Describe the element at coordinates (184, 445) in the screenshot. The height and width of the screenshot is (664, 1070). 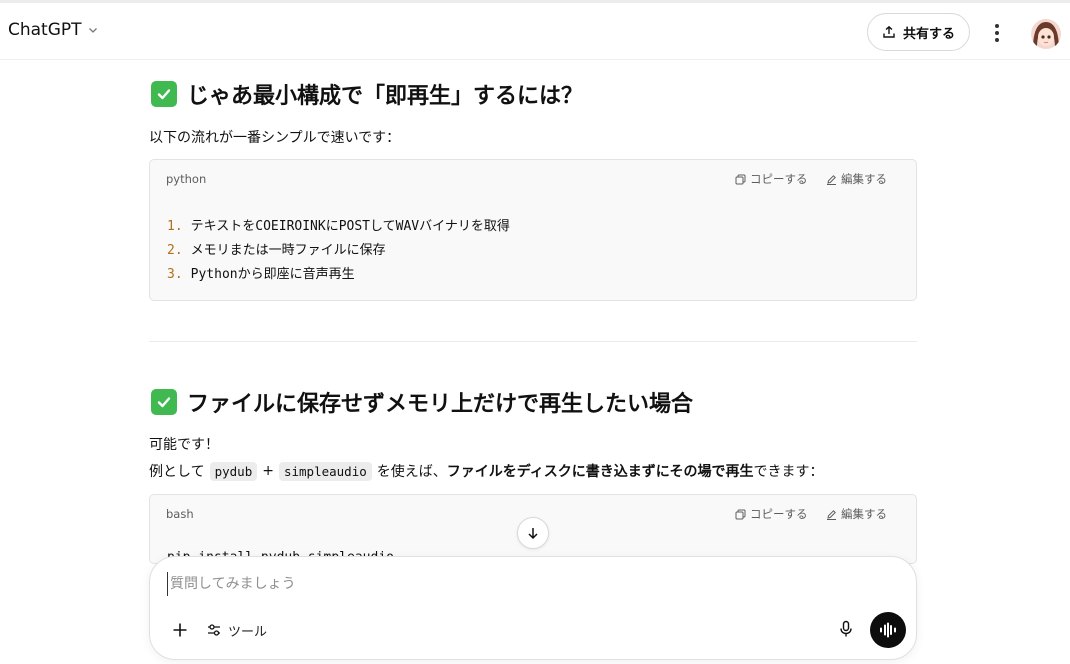
I see `section-text: 可能です！` at that location.